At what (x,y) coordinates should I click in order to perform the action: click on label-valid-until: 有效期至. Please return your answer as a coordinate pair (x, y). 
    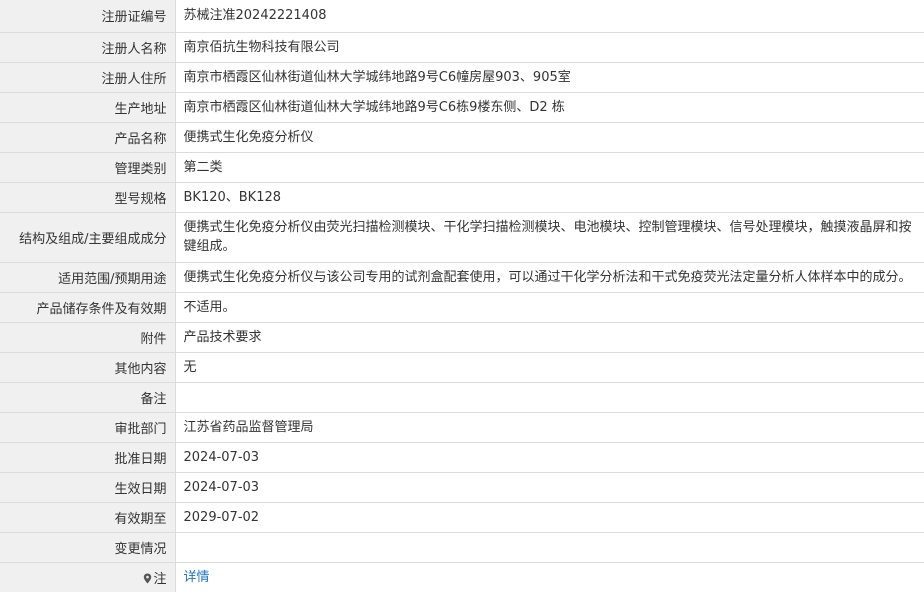
    Looking at the image, I should click on (88, 517).